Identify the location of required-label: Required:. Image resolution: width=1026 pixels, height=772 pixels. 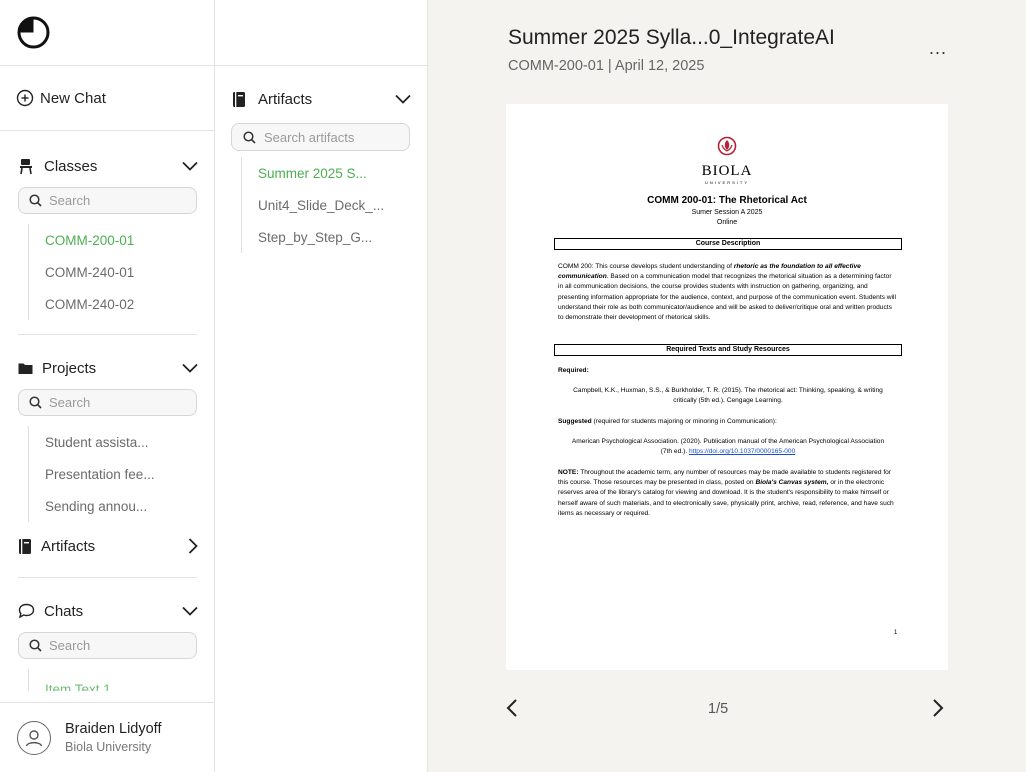
(573, 370).